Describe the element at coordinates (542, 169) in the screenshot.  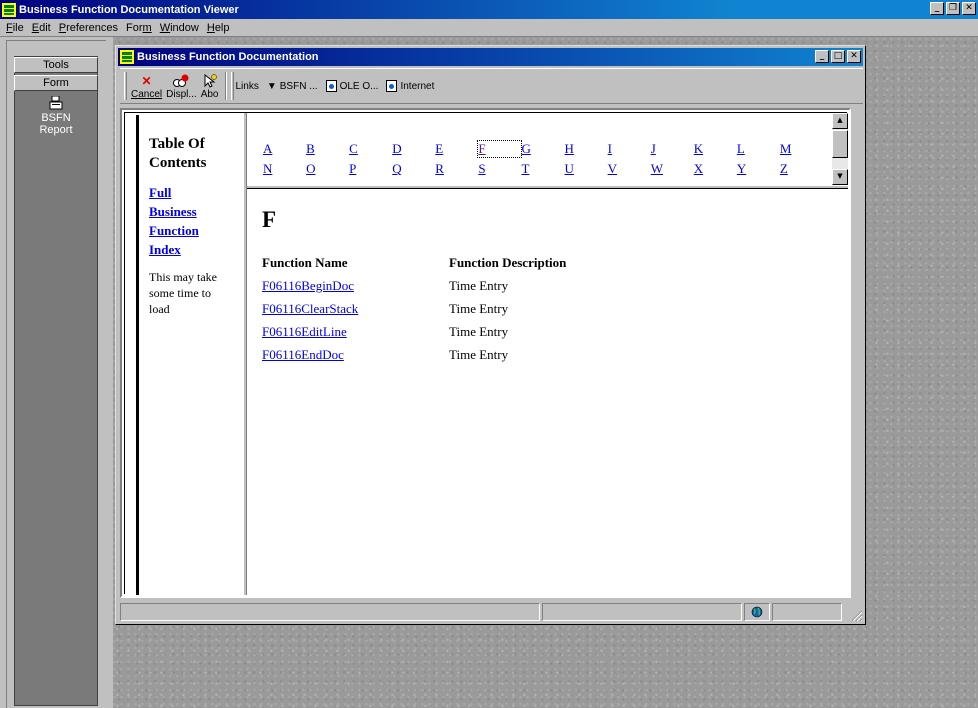
I see `letter-link-t: T` at that location.